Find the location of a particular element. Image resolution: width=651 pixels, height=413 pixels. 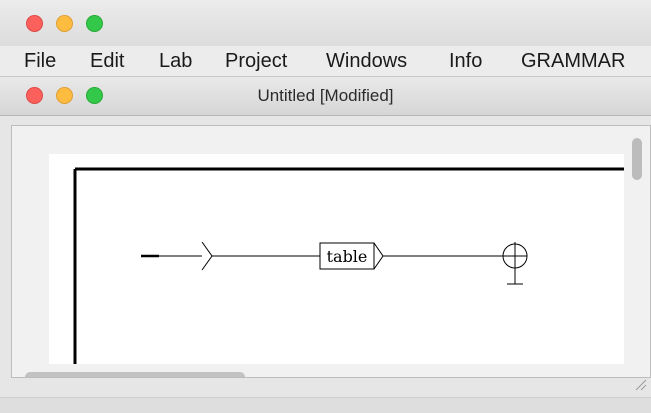

close-button is located at coordinates (34, 23).